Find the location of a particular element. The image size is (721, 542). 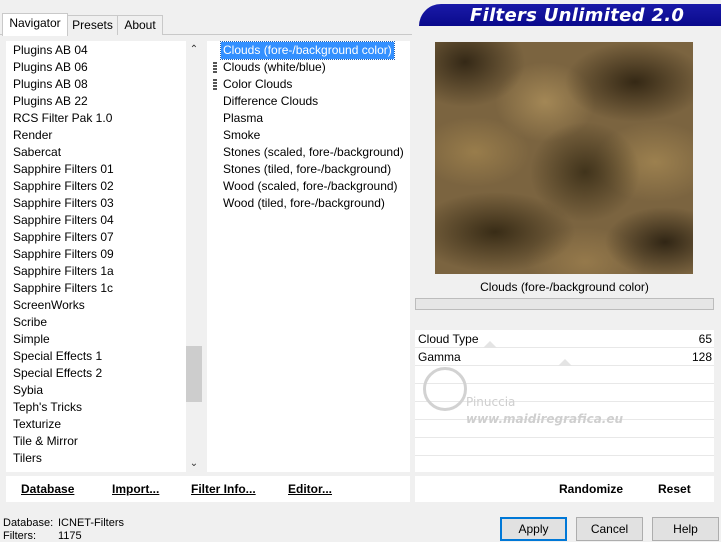

category-item: Sapphire Filters 02 is located at coordinates (63, 186).